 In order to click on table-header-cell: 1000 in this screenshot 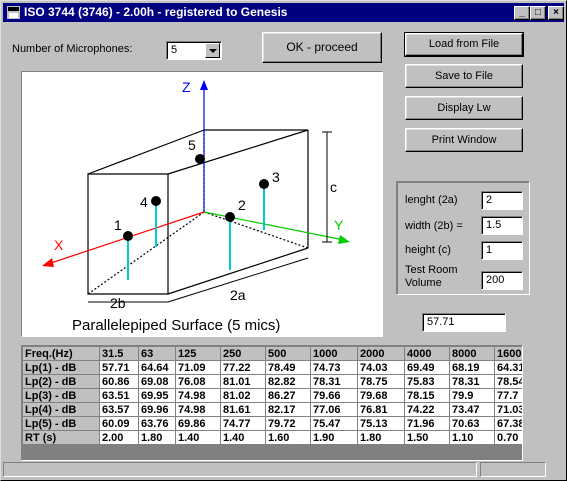, I will do `click(334, 353)`.